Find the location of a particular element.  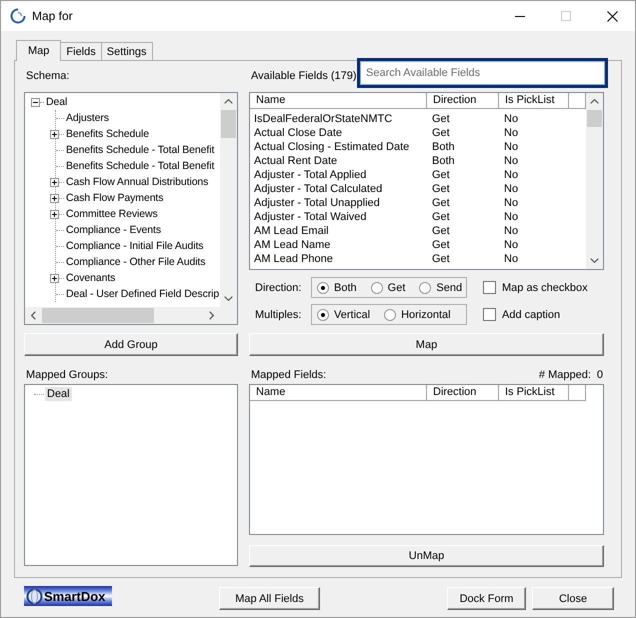

tree-item: Deal - User Defined Field Descrip is located at coordinates (142, 294).